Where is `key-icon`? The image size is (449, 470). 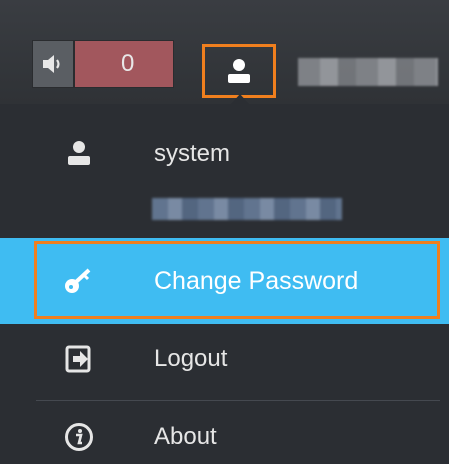
key-icon is located at coordinates (79, 281).